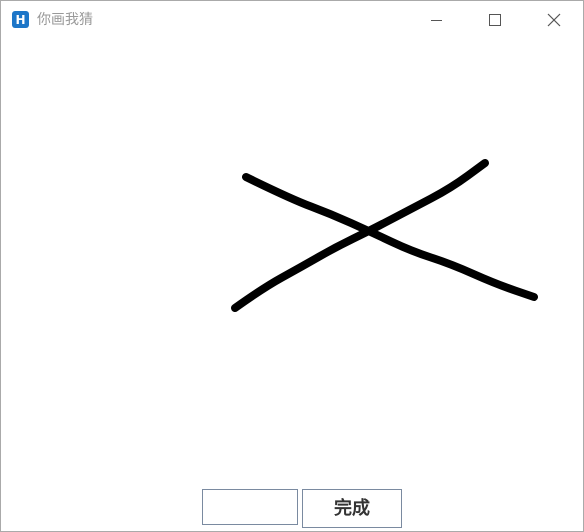  I want to click on app-icon: H, so click(20, 19).